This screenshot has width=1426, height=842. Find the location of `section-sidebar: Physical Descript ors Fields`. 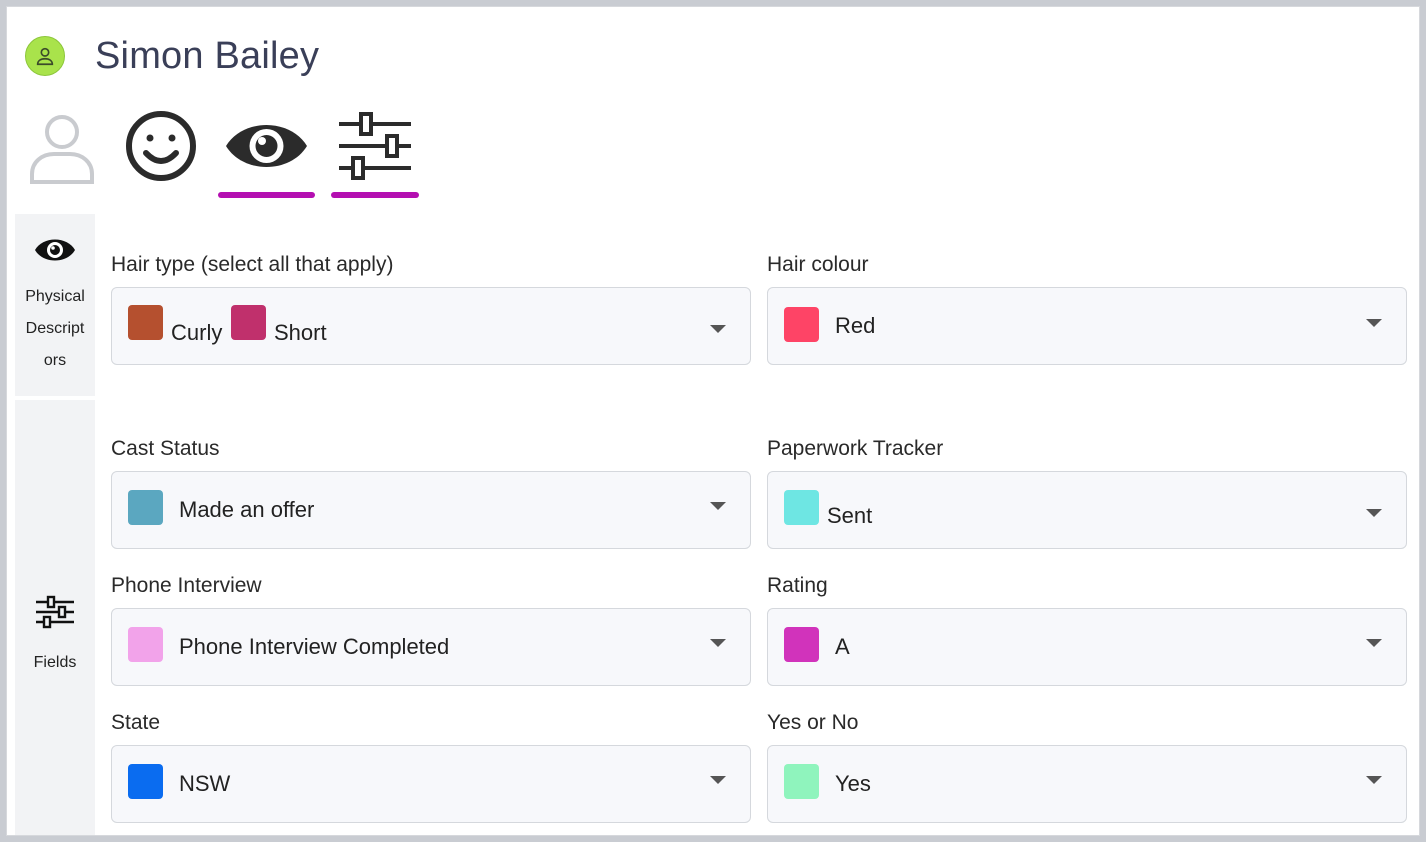

section-sidebar: Physical Descript ors Fields is located at coordinates (55, 524).